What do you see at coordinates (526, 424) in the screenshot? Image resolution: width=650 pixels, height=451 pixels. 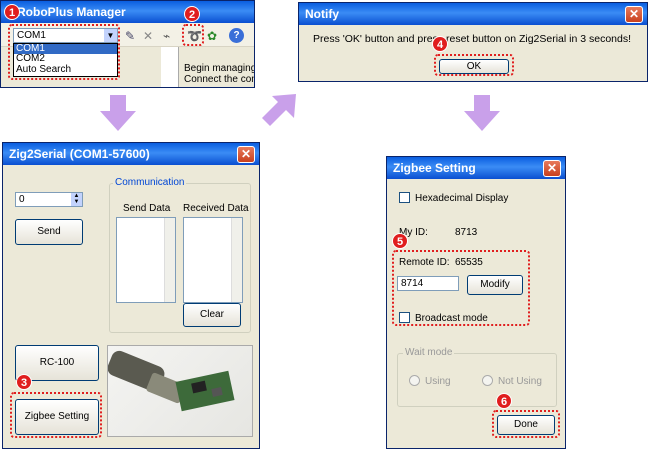 I see `highlight-done` at bounding box center [526, 424].